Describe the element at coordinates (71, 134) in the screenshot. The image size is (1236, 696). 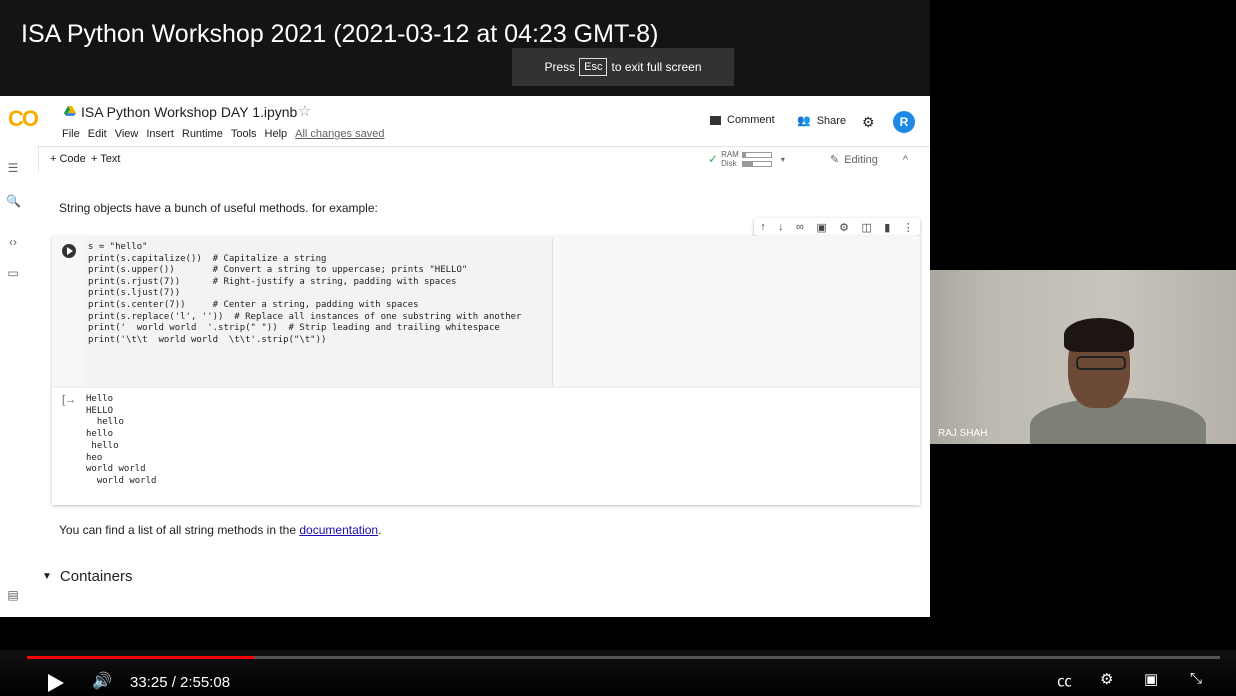
I see `menu-file: File` at that location.